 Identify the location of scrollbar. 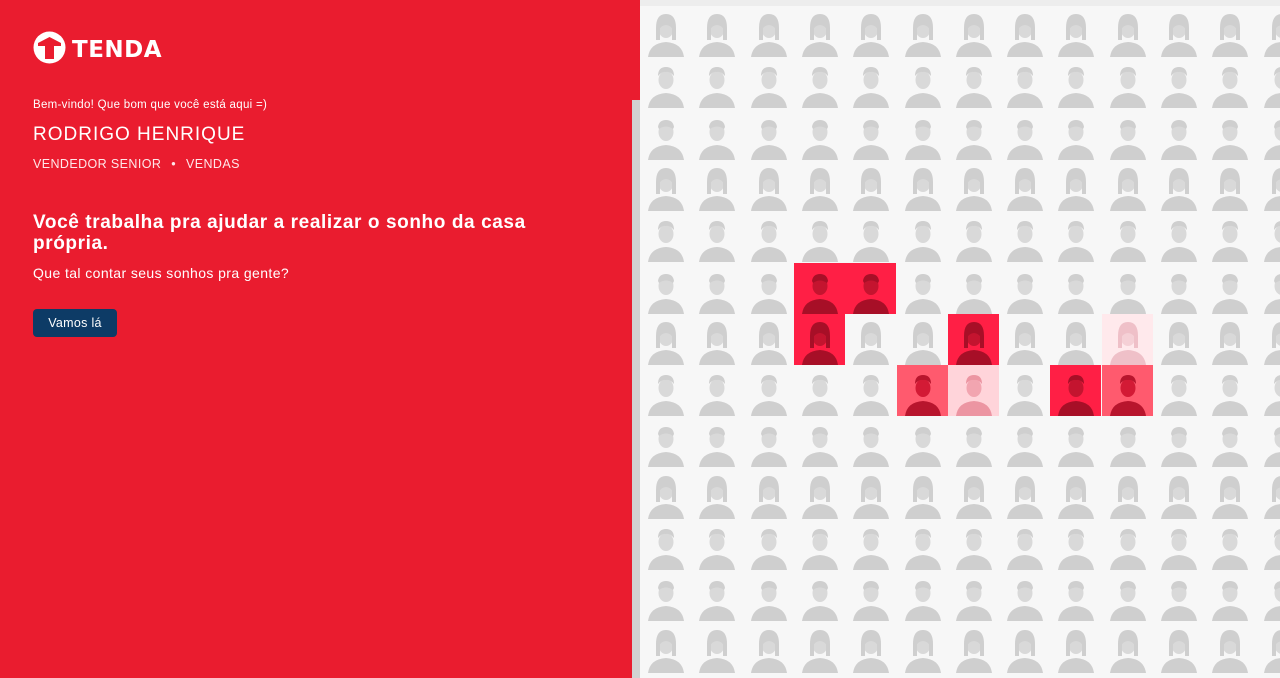
(636, 389).